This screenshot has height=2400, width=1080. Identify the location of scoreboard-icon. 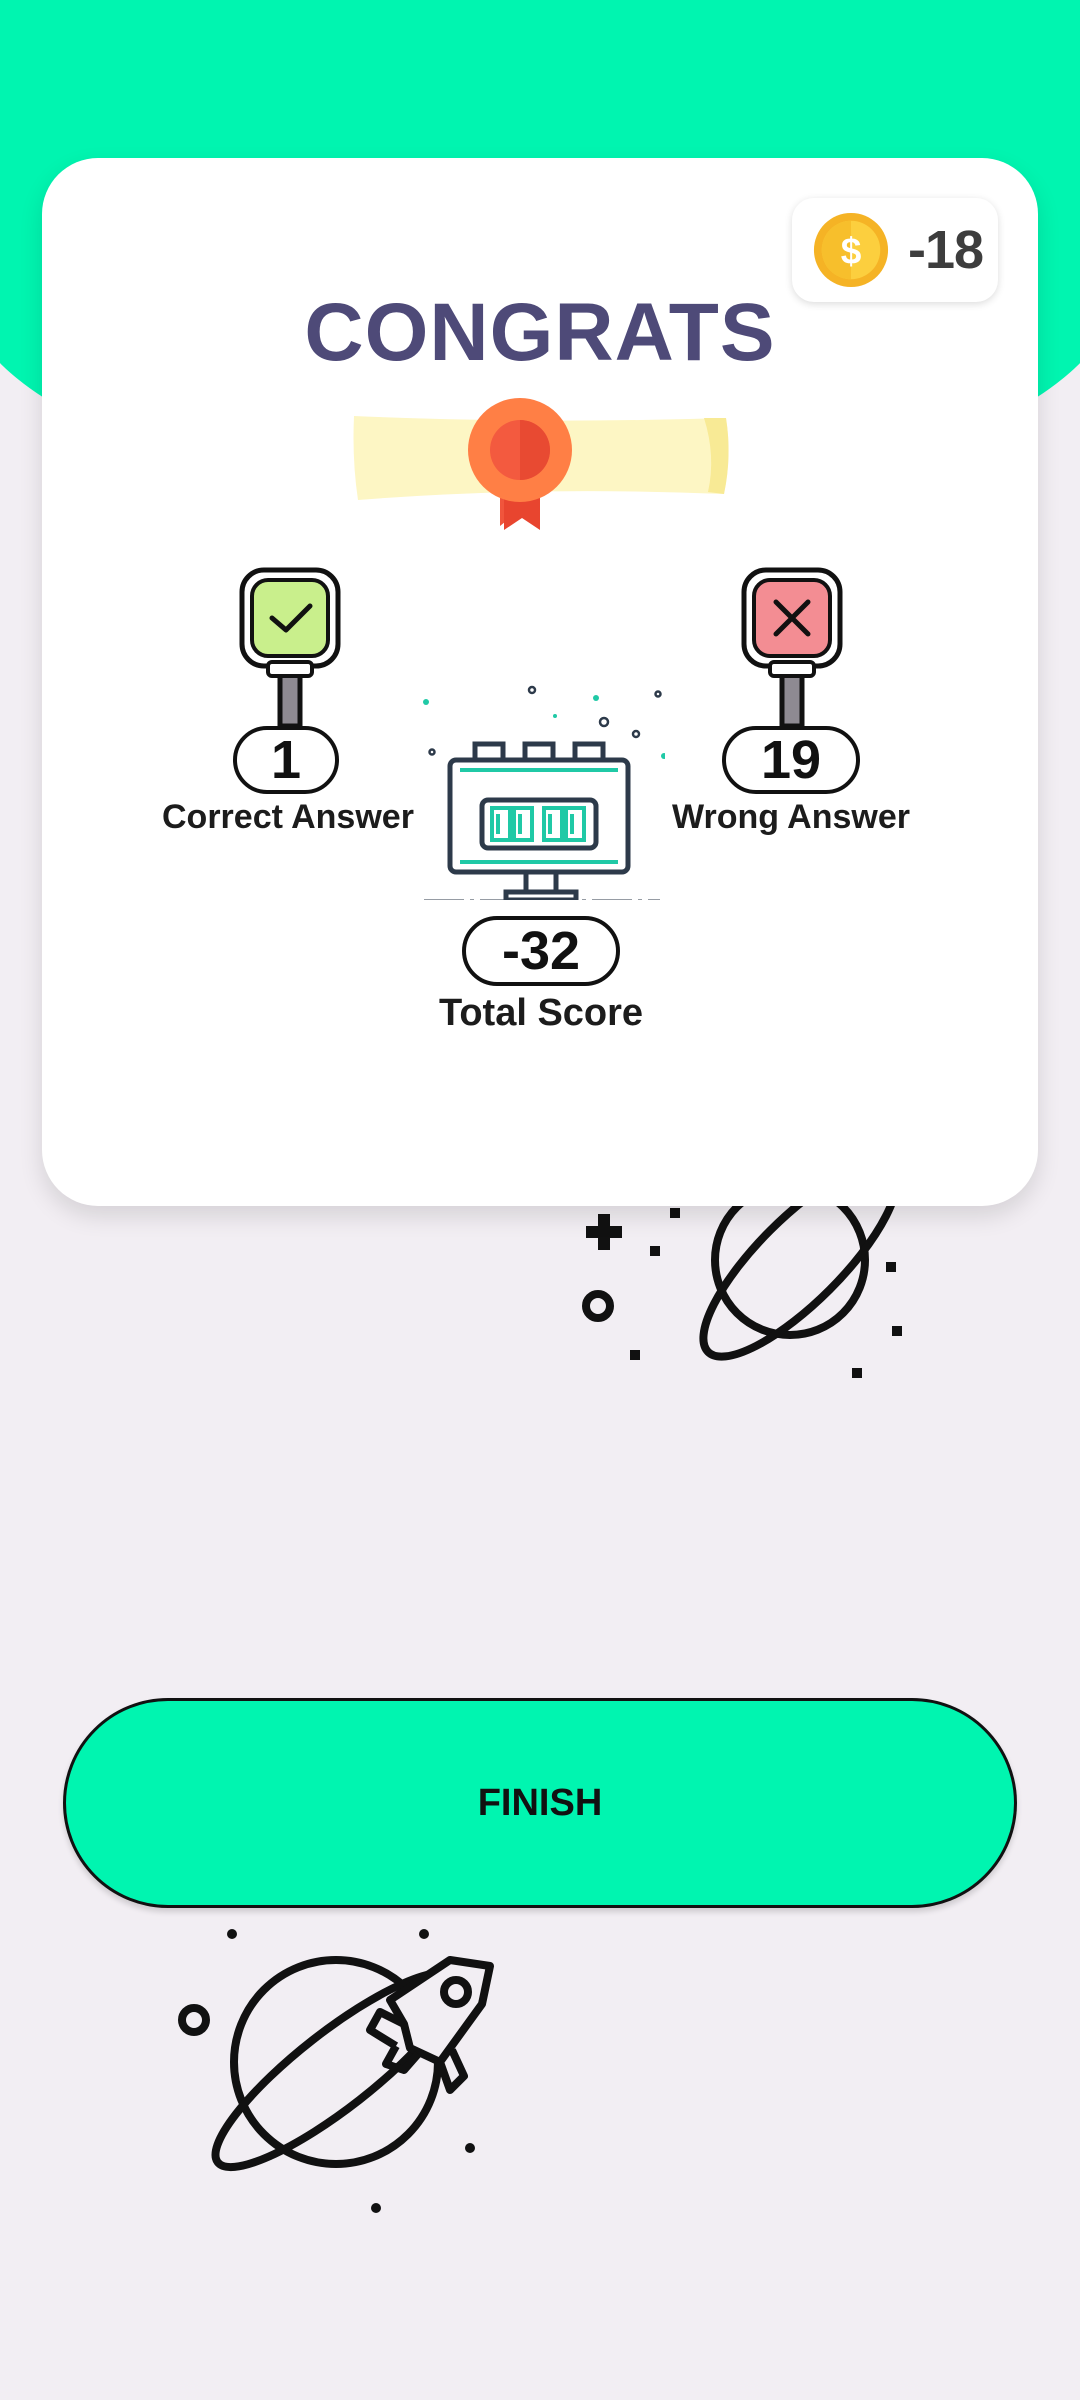
(544, 792).